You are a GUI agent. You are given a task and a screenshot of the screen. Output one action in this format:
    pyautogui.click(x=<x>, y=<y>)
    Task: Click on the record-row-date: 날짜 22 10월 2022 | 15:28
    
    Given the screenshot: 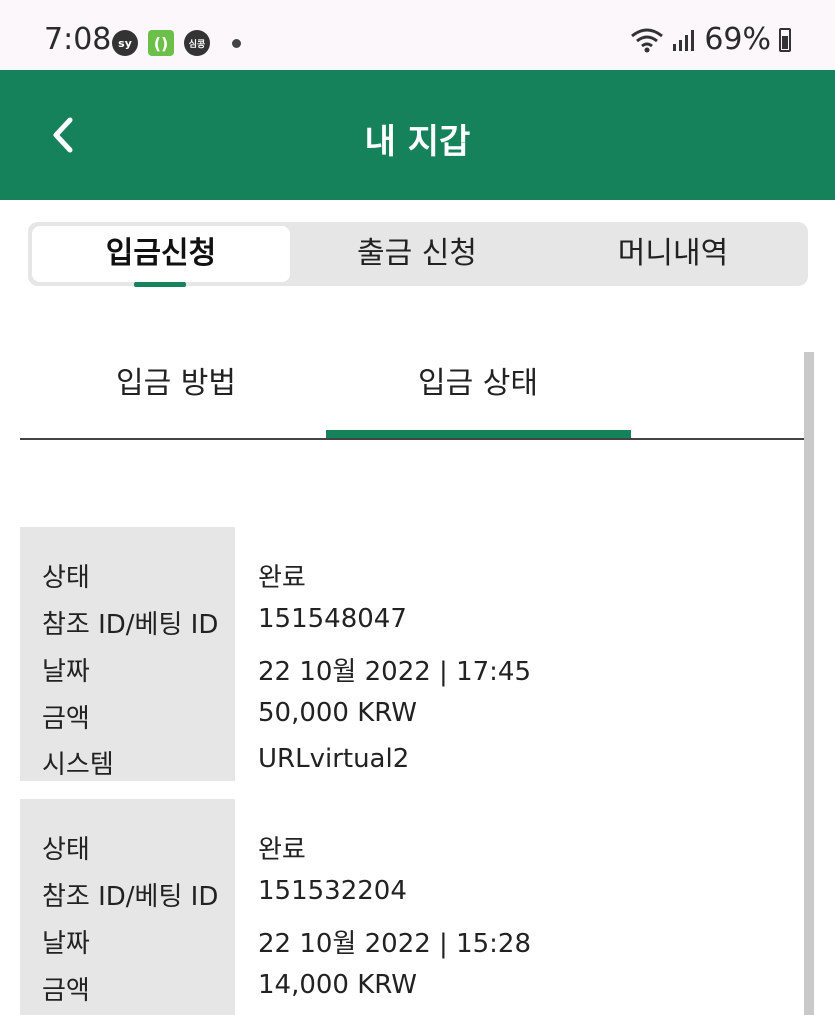 What is the action you would take?
    pyautogui.click(x=410, y=938)
    